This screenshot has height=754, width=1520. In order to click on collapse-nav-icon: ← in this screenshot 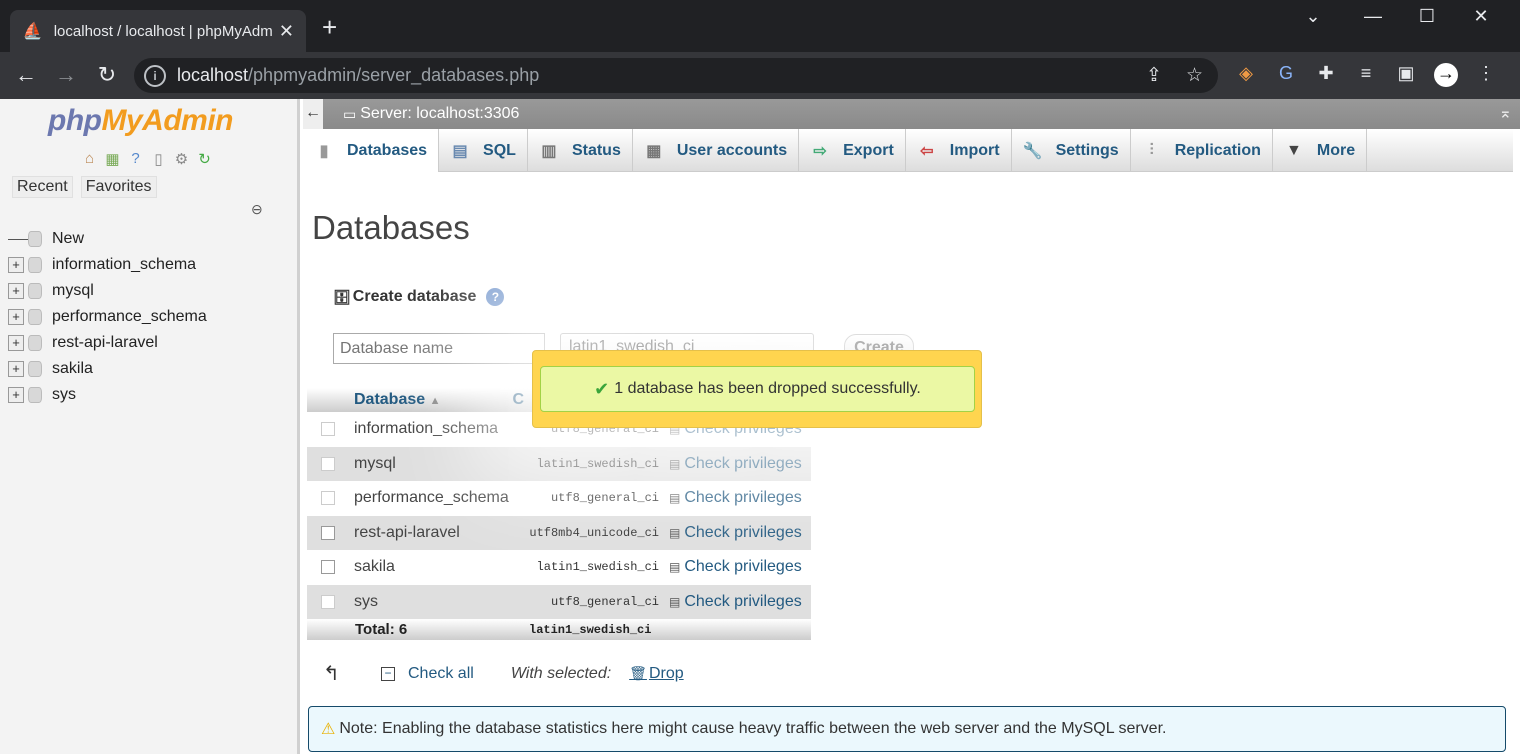, I will do `click(313, 114)`.